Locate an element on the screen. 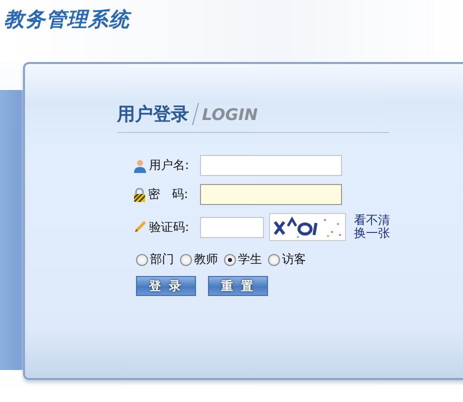 This screenshot has height=402, width=463. login-heading: 用户登录 is located at coordinates (153, 114).